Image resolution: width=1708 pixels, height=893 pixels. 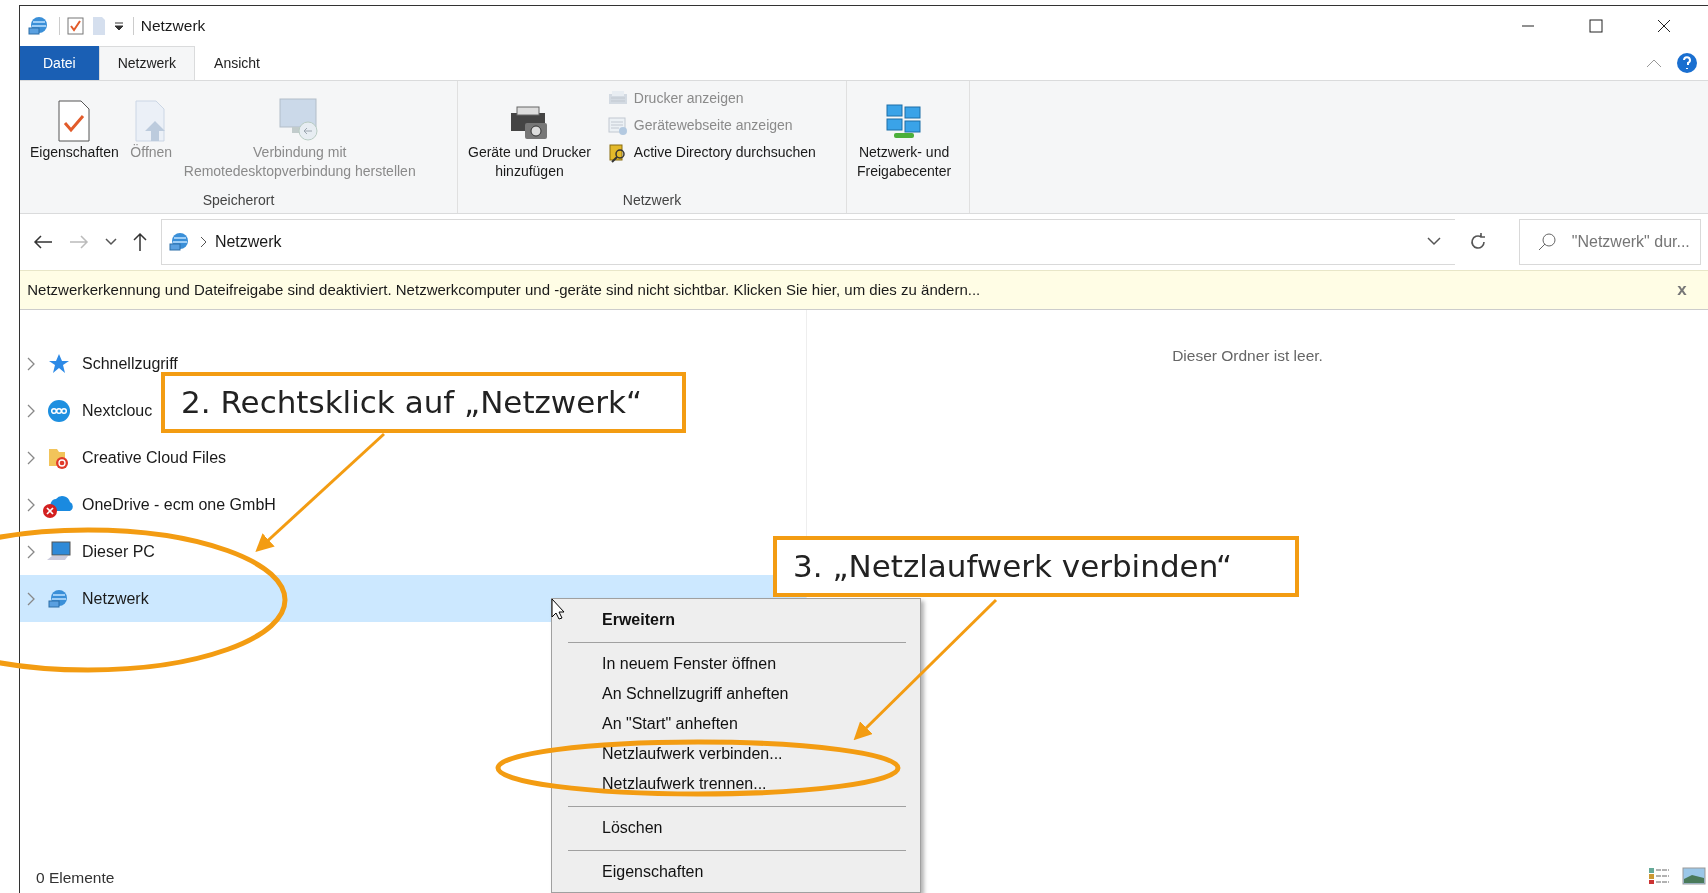 I want to click on window-title: Netzwerk, so click(x=172, y=26).